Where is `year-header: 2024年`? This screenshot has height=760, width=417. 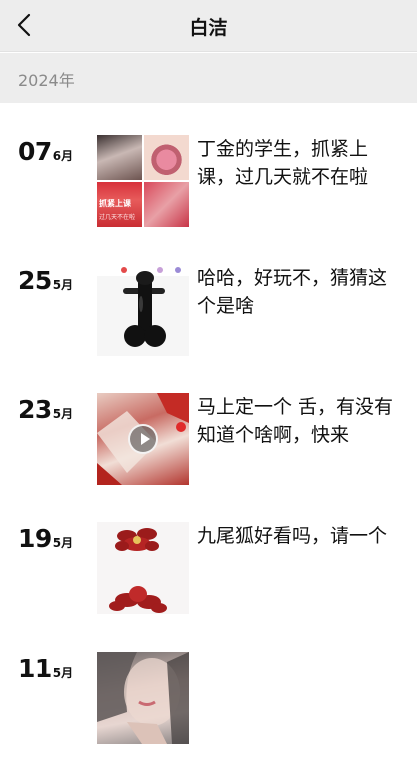 year-header: 2024年 is located at coordinates (208, 78).